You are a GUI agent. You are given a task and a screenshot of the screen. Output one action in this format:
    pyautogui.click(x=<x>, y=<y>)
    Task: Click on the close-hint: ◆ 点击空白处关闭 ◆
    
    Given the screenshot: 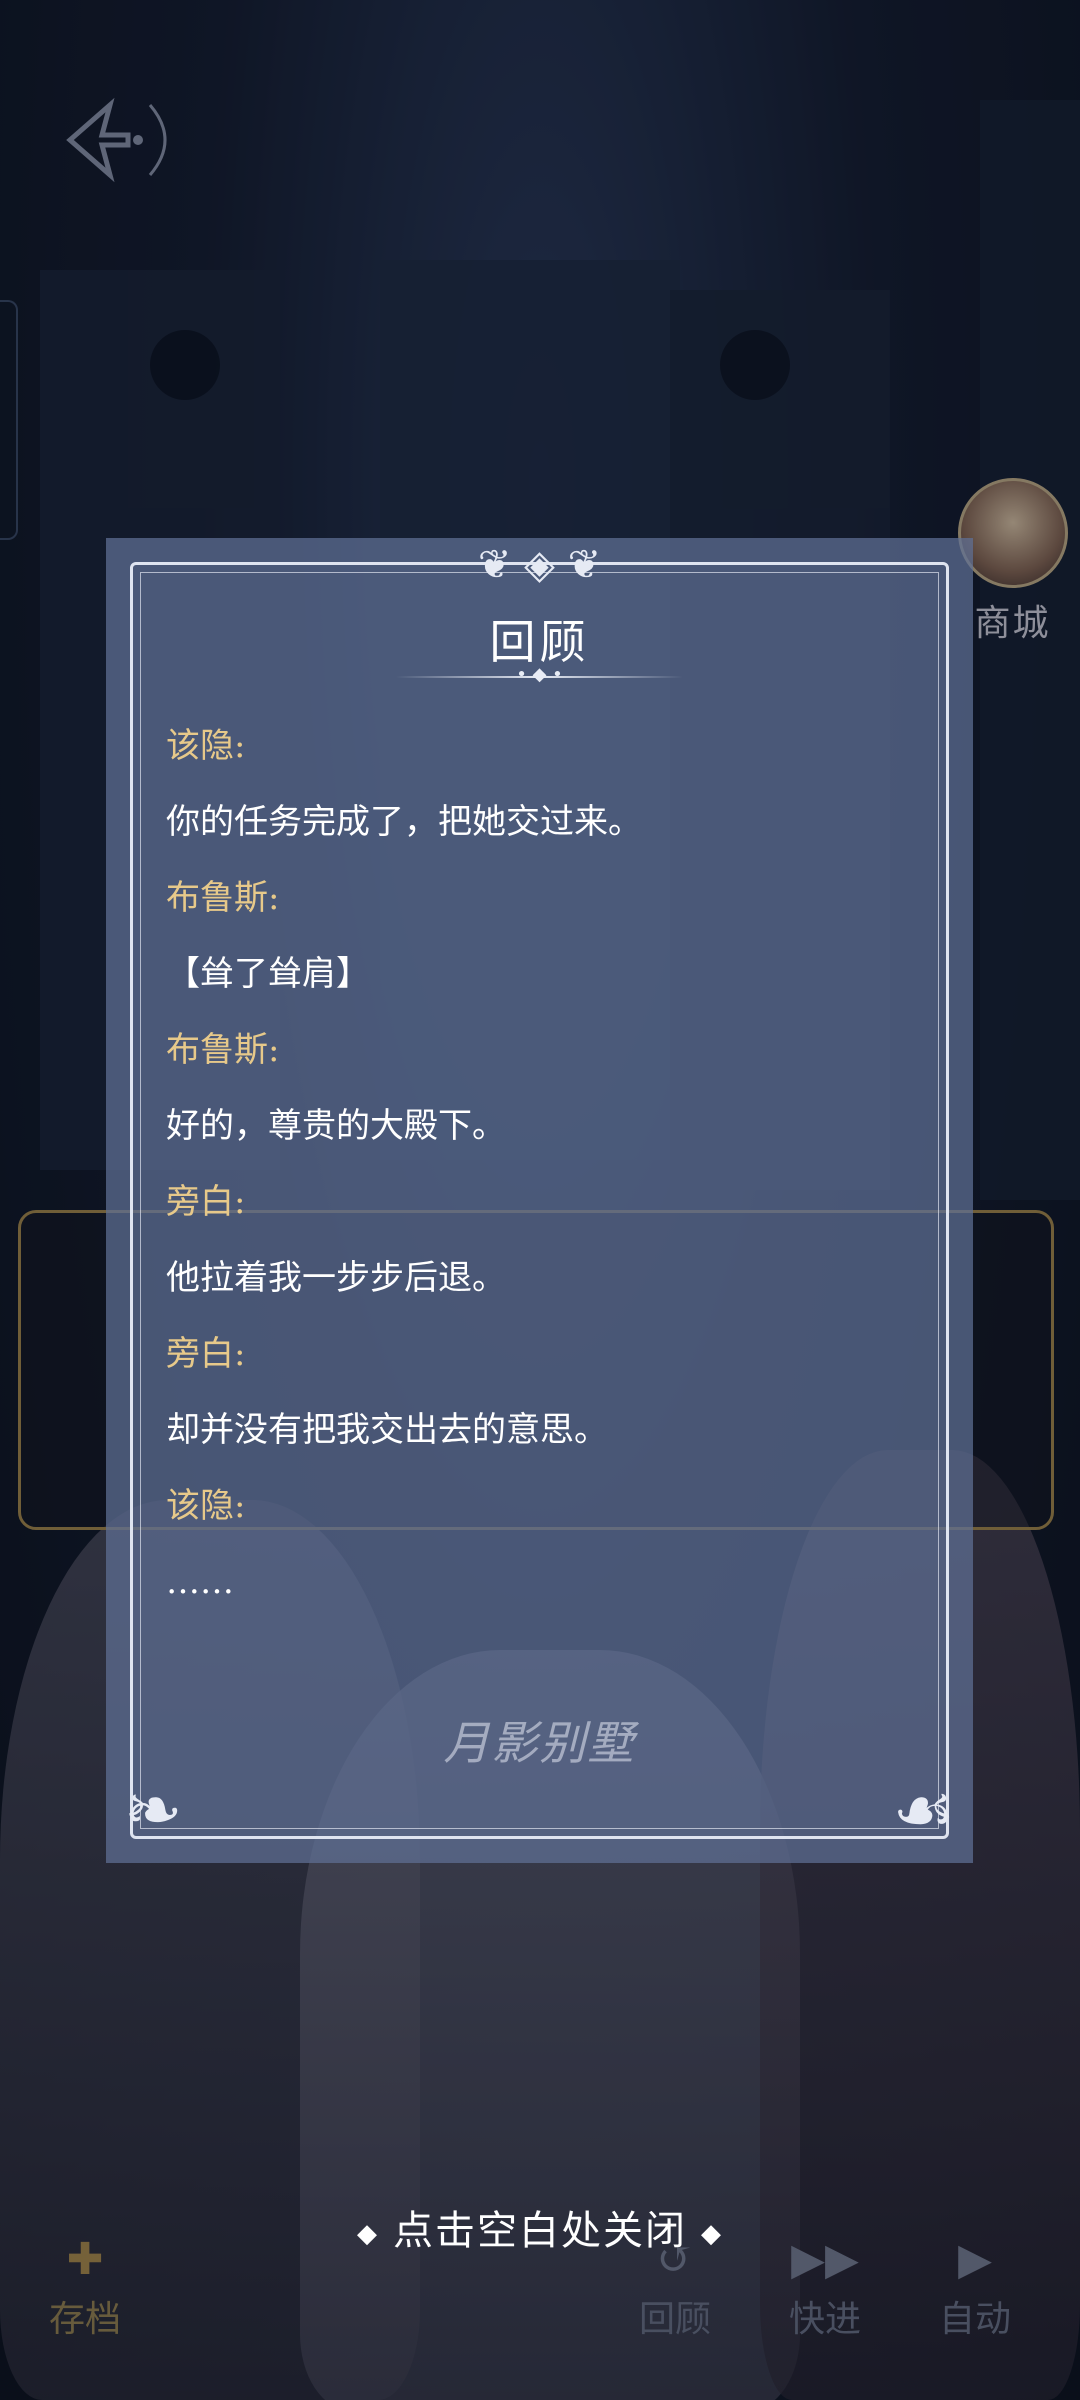 What is the action you would take?
    pyautogui.click(x=540, y=2227)
    